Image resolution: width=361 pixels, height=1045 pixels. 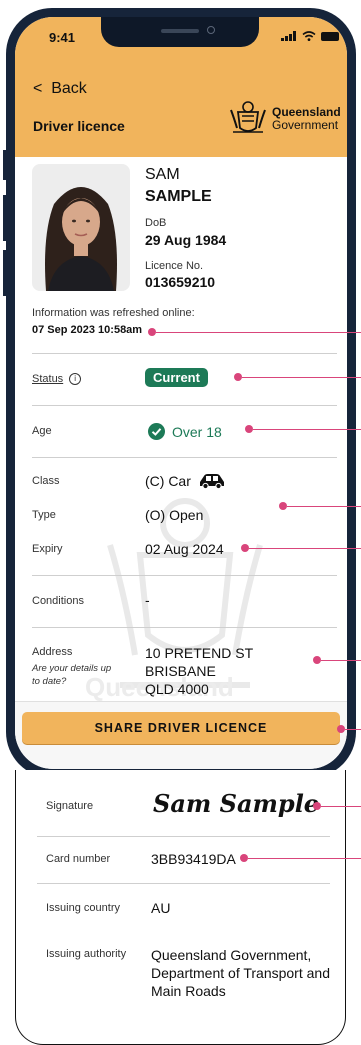 I want to click on callout-dot-class, so click(x=283, y=506).